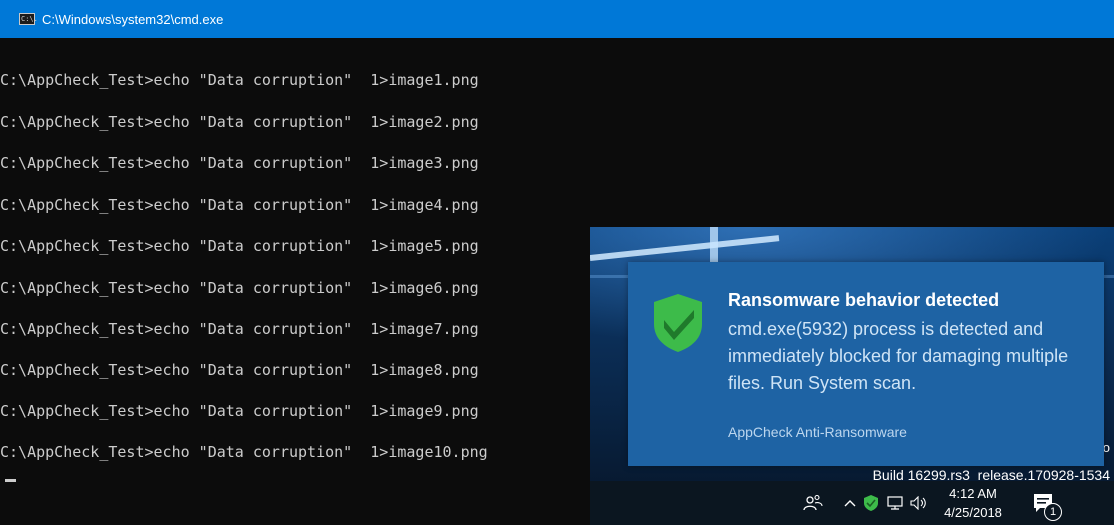 The width and height of the screenshot is (1114, 525). What do you see at coordinates (1053, 512) in the screenshot?
I see `notification-count-badge: 1` at bounding box center [1053, 512].